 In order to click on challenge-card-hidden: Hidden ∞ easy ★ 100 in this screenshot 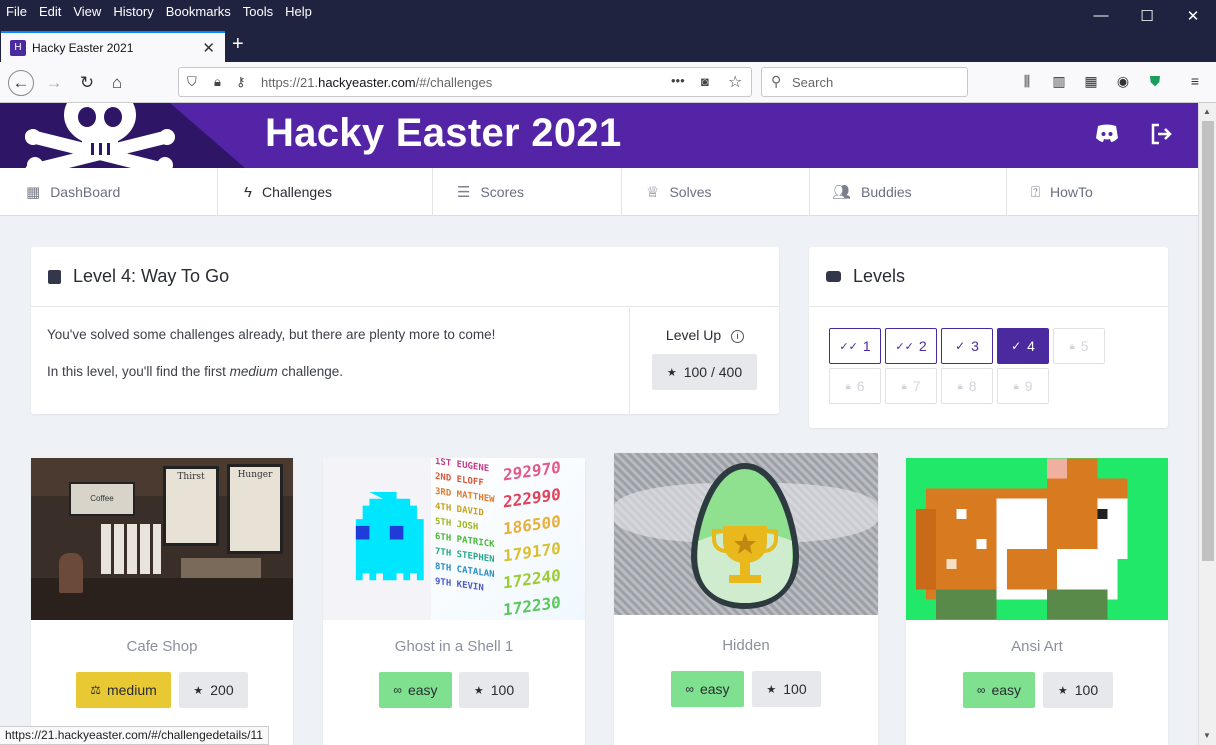, I will do `click(746, 599)`.